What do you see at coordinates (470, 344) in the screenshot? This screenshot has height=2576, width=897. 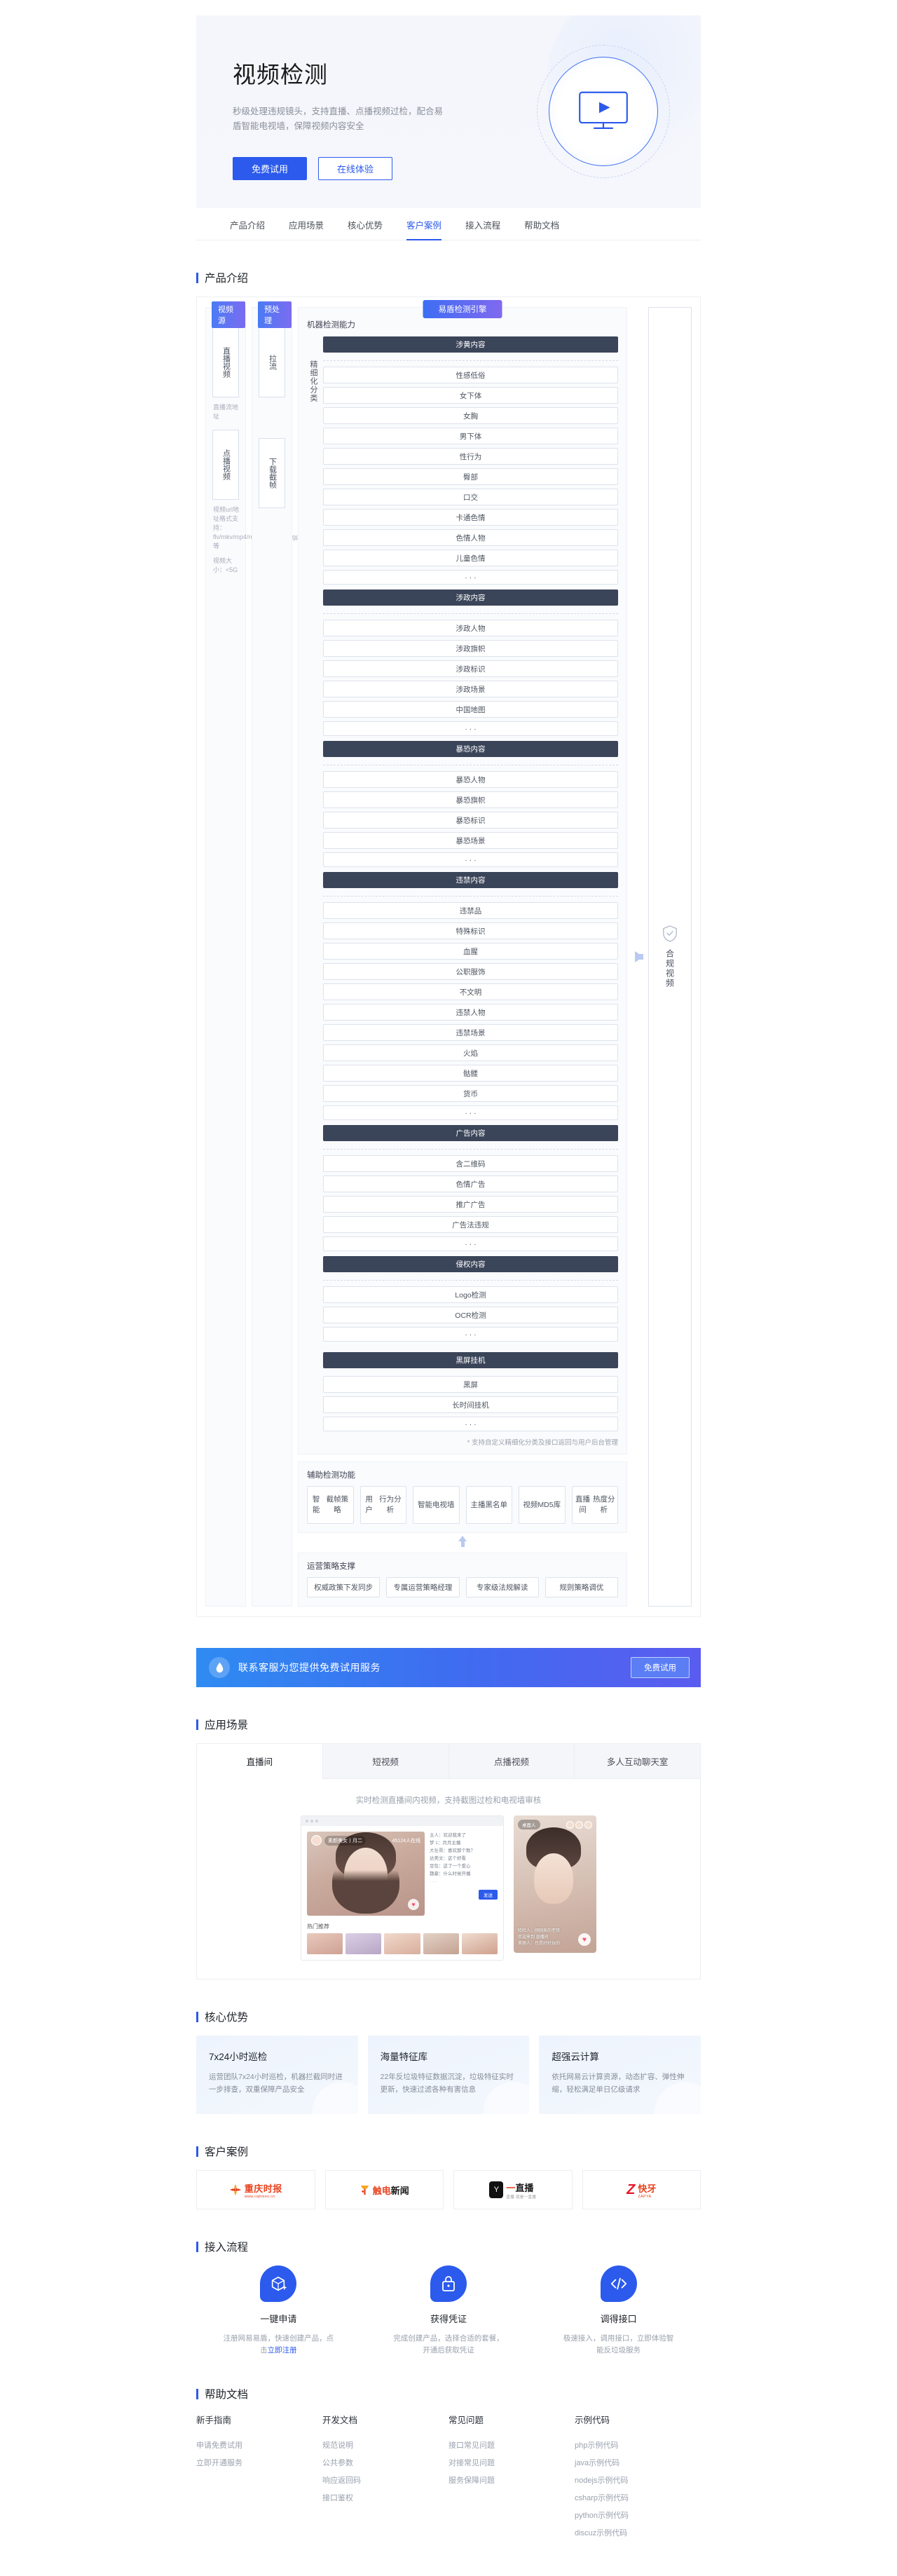 I see `capability-group-head: 涉黄内容` at bounding box center [470, 344].